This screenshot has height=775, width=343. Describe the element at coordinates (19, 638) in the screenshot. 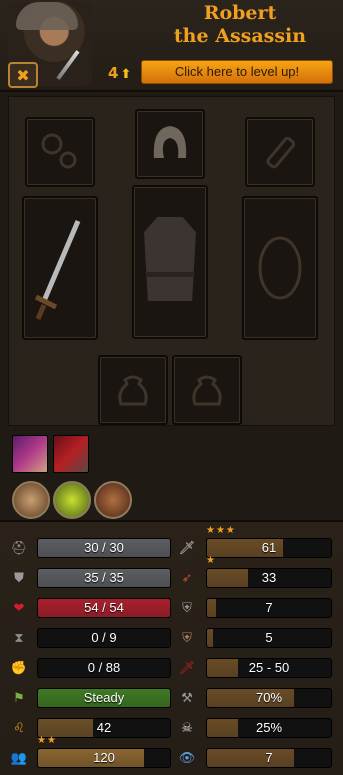

I see `hourglass-icon: ⧗` at that location.